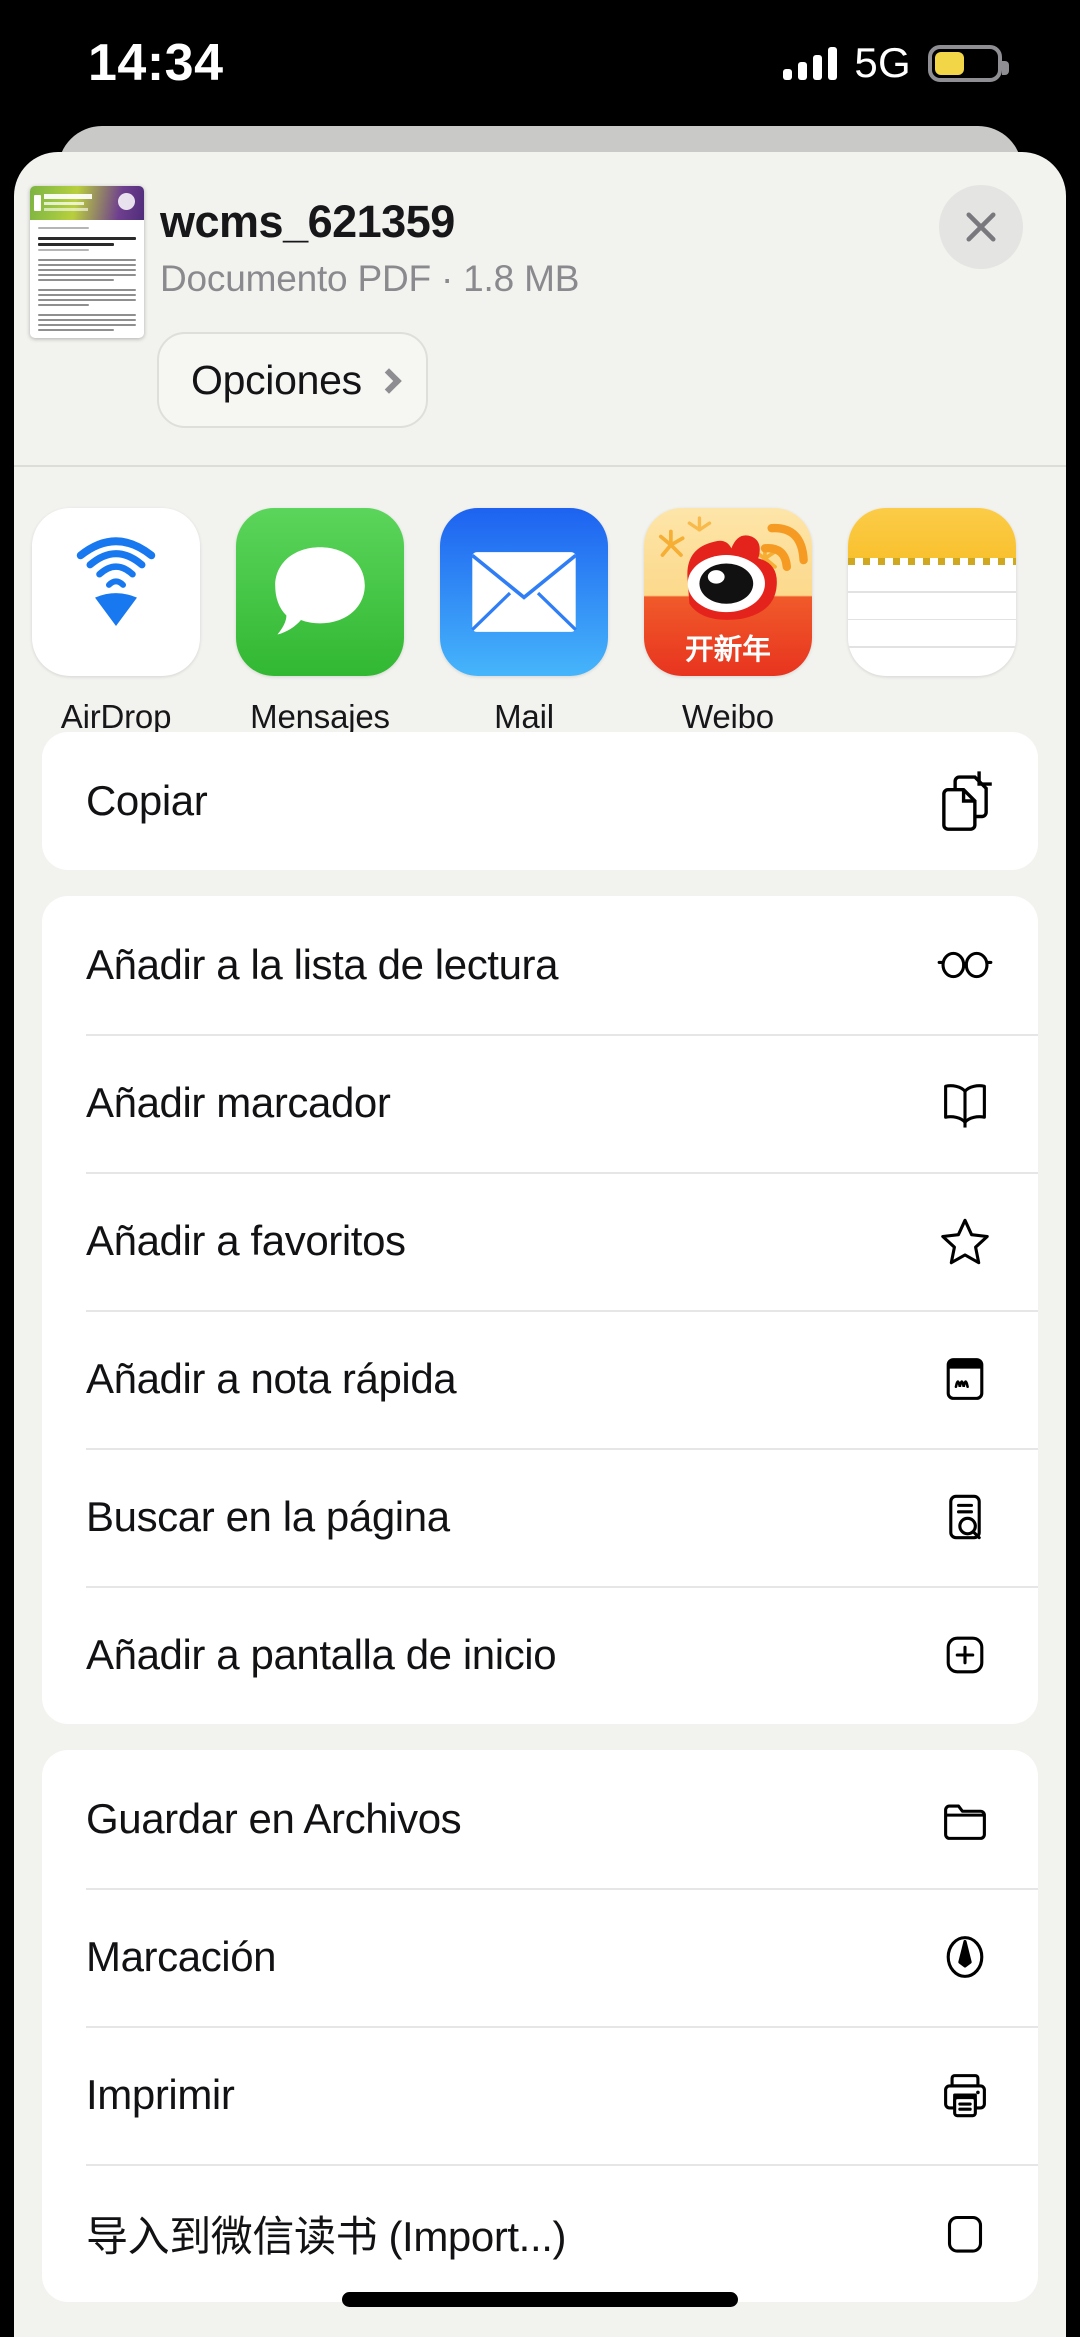  Describe the element at coordinates (728, 592) in the screenshot. I see `weibo-icon: 开新年` at that location.